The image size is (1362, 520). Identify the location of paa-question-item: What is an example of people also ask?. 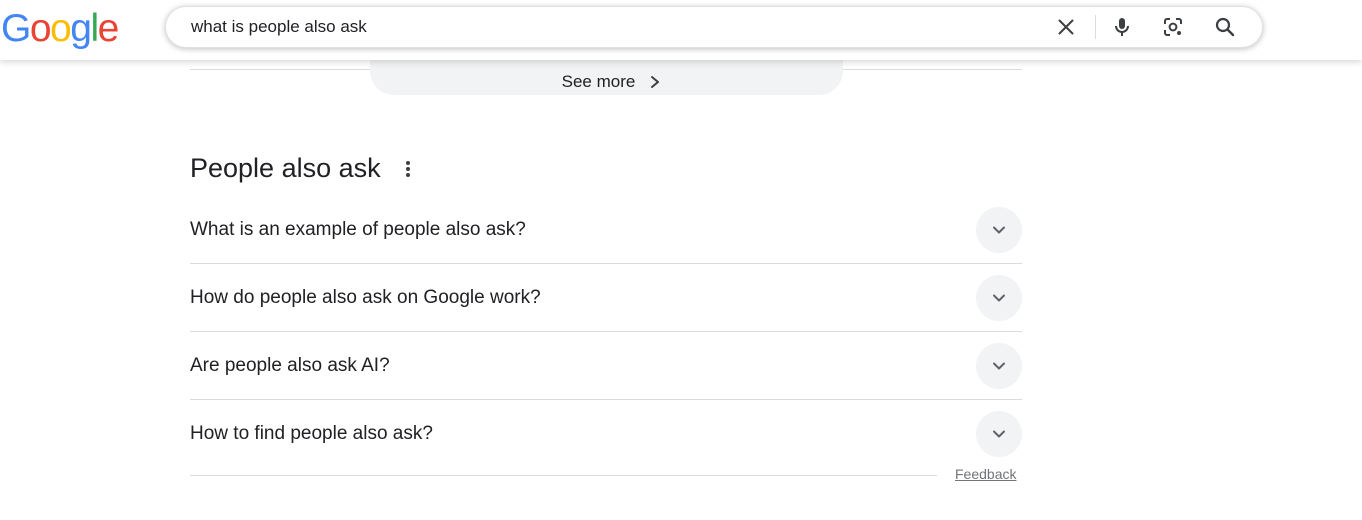
(606, 230).